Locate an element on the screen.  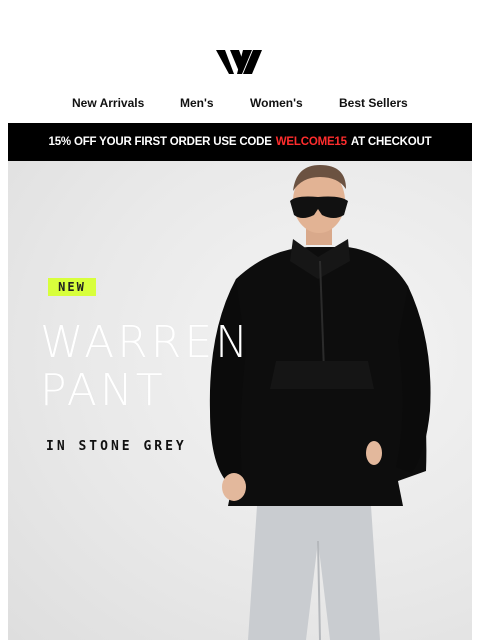
promo-prefix: 15% OFF YOUR FIRST ORDER USE CODE is located at coordinates (160, 142).